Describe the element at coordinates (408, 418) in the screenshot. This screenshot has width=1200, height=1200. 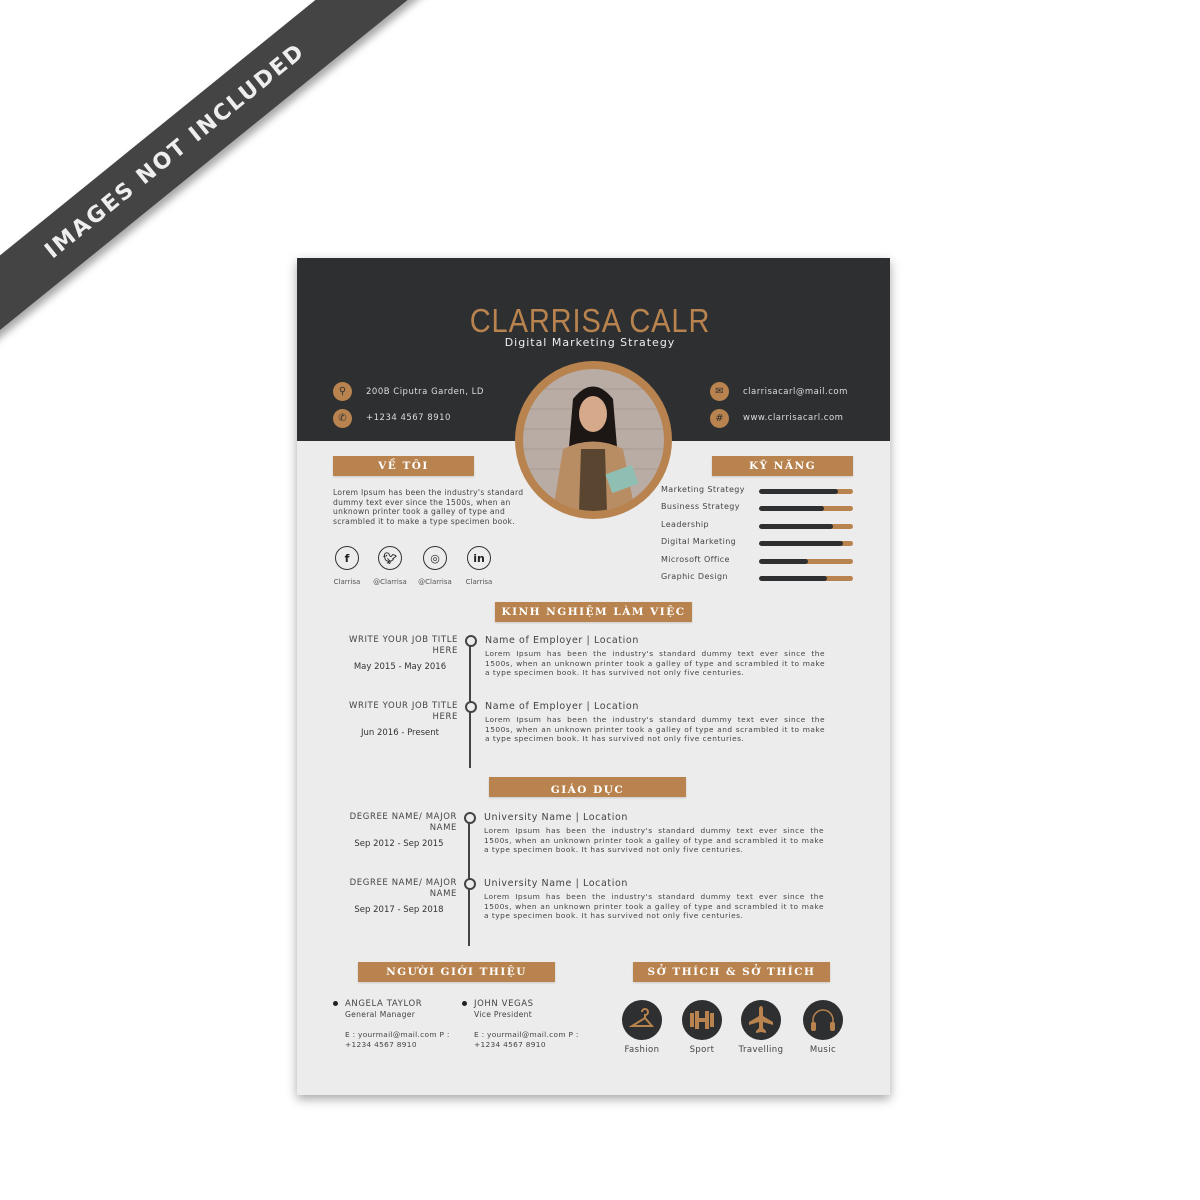
I see `phone: +1234 4567 8910` at that location.